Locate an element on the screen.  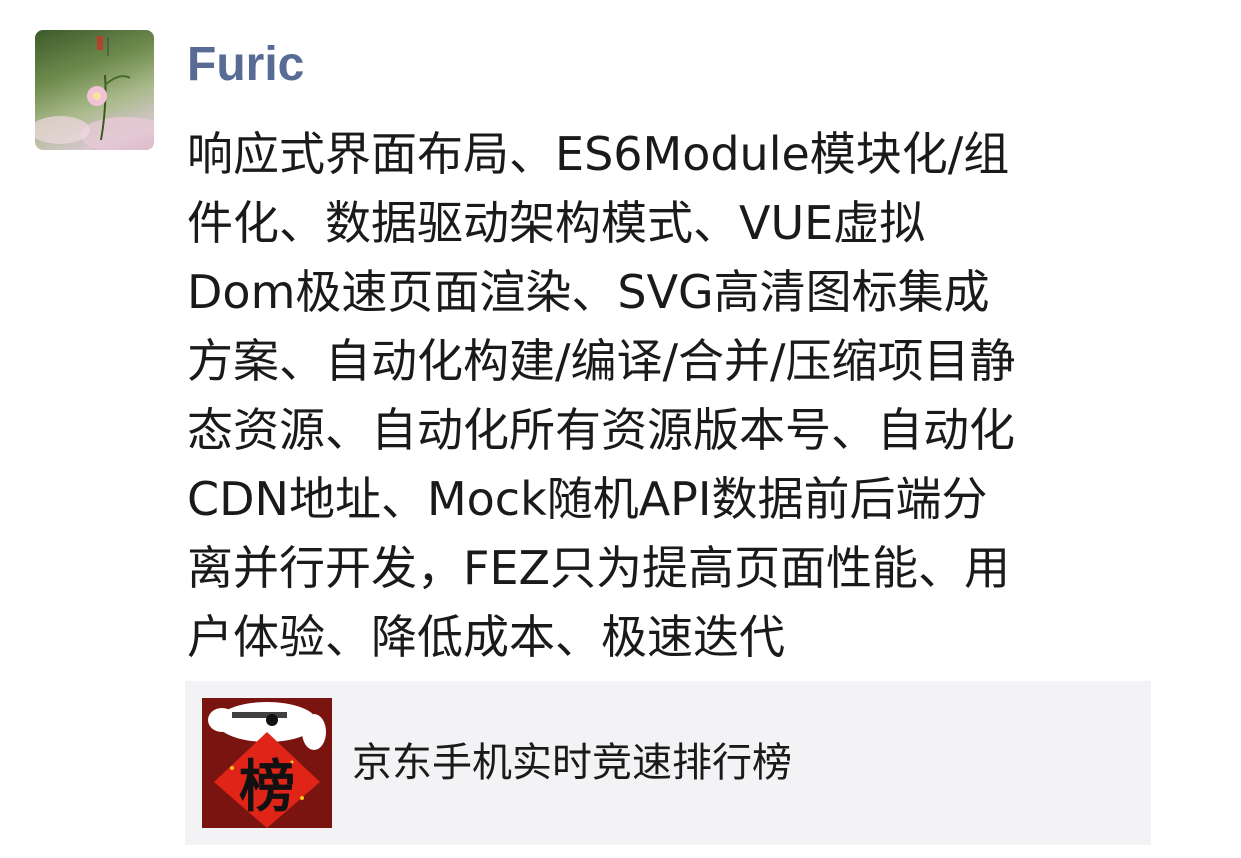
jd-dog-ranking-icon: 榜 is located at coordinates (267, 763).